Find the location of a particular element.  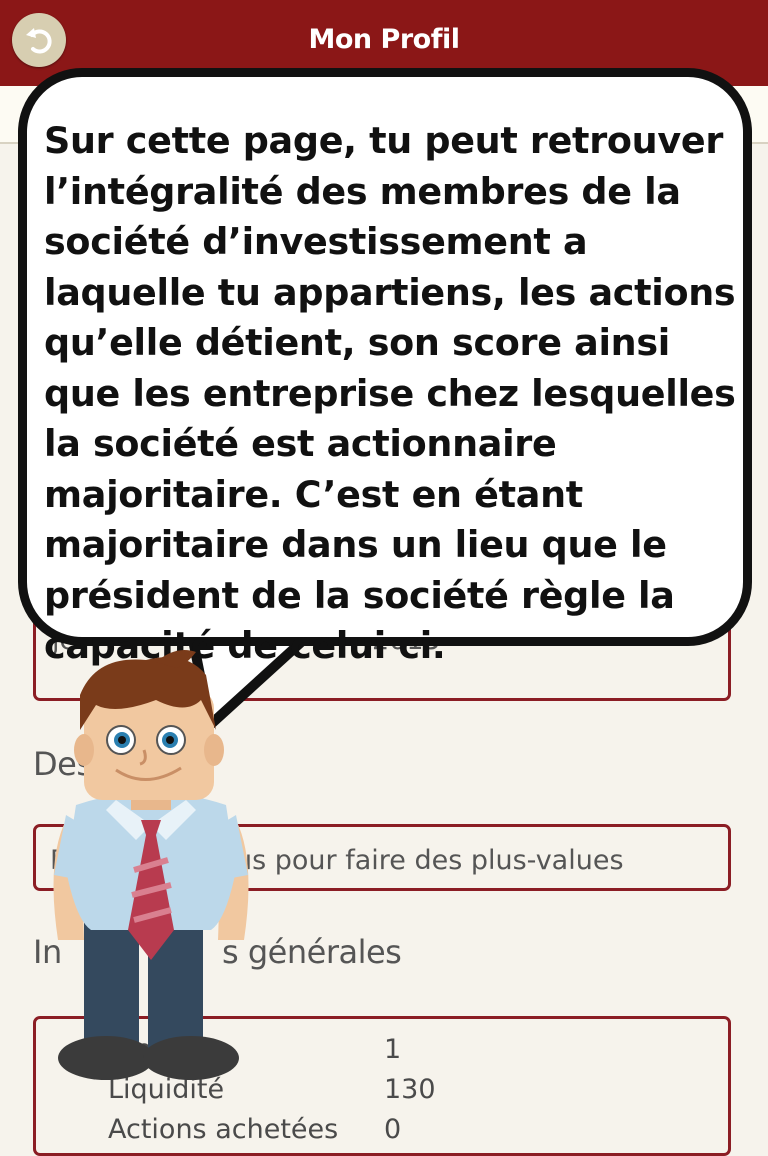

general-row-value: 0 is located at coordinates (393, 1129).